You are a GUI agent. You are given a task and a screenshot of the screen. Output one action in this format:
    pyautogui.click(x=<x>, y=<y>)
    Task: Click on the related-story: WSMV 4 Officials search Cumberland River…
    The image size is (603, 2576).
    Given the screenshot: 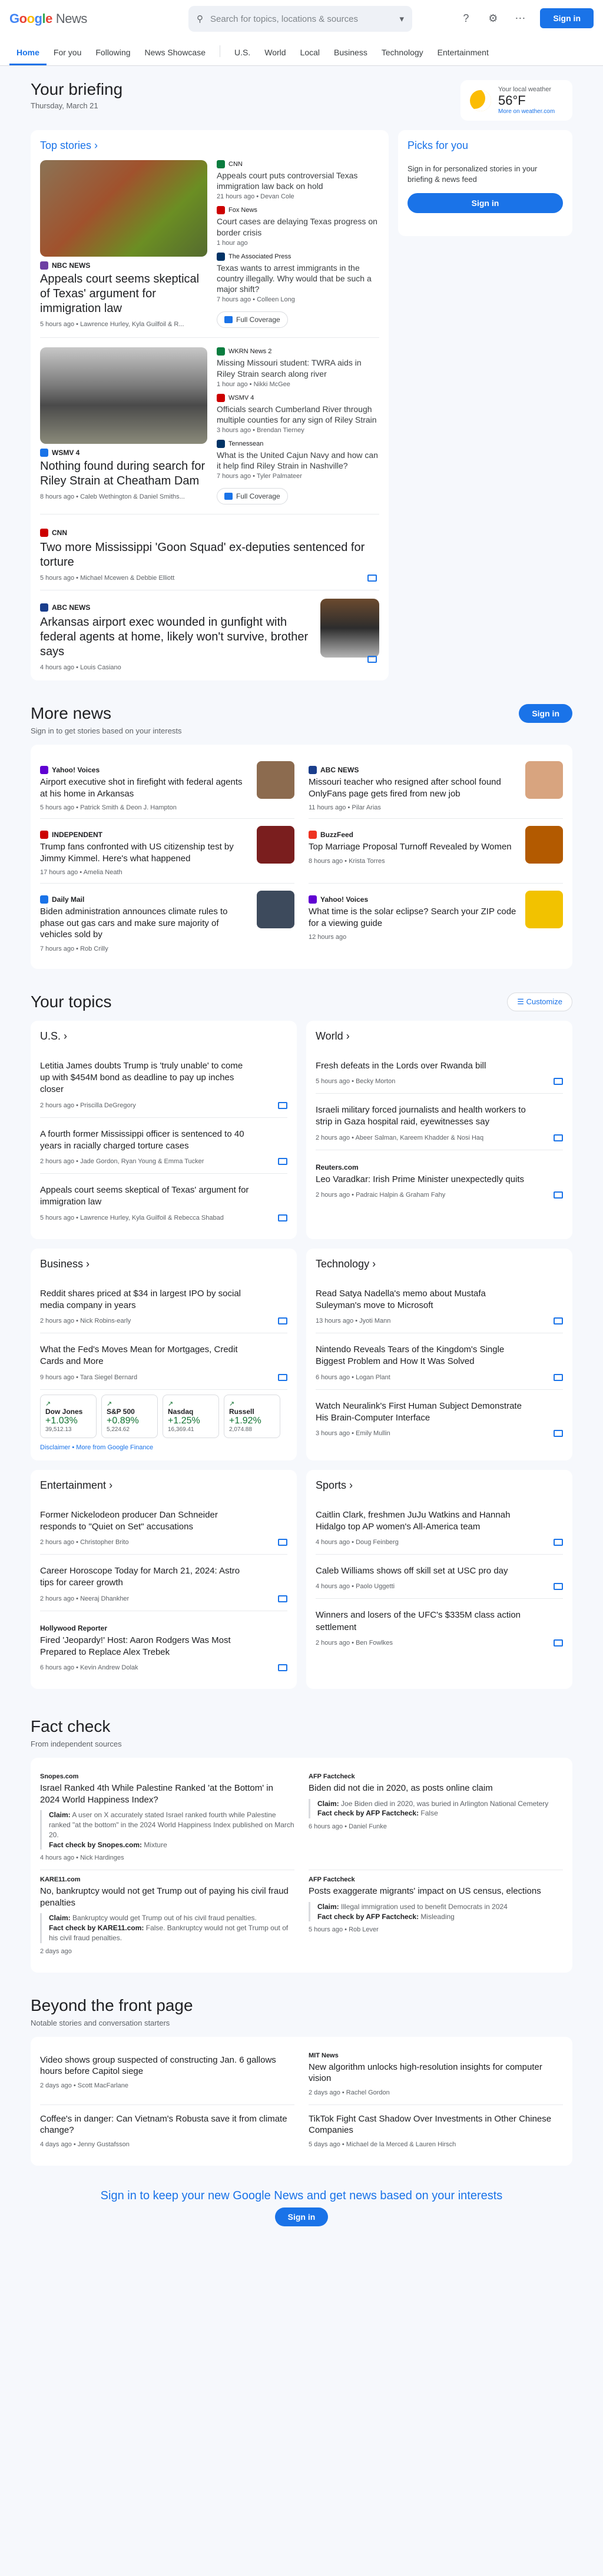 What is the action you would take?
    pyautogui.click(x=298, y=414)
    